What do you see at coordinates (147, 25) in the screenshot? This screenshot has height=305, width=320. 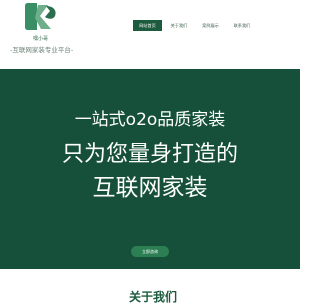 I see `nav-item-home: 网站首页` at bounding box center [147, 25].